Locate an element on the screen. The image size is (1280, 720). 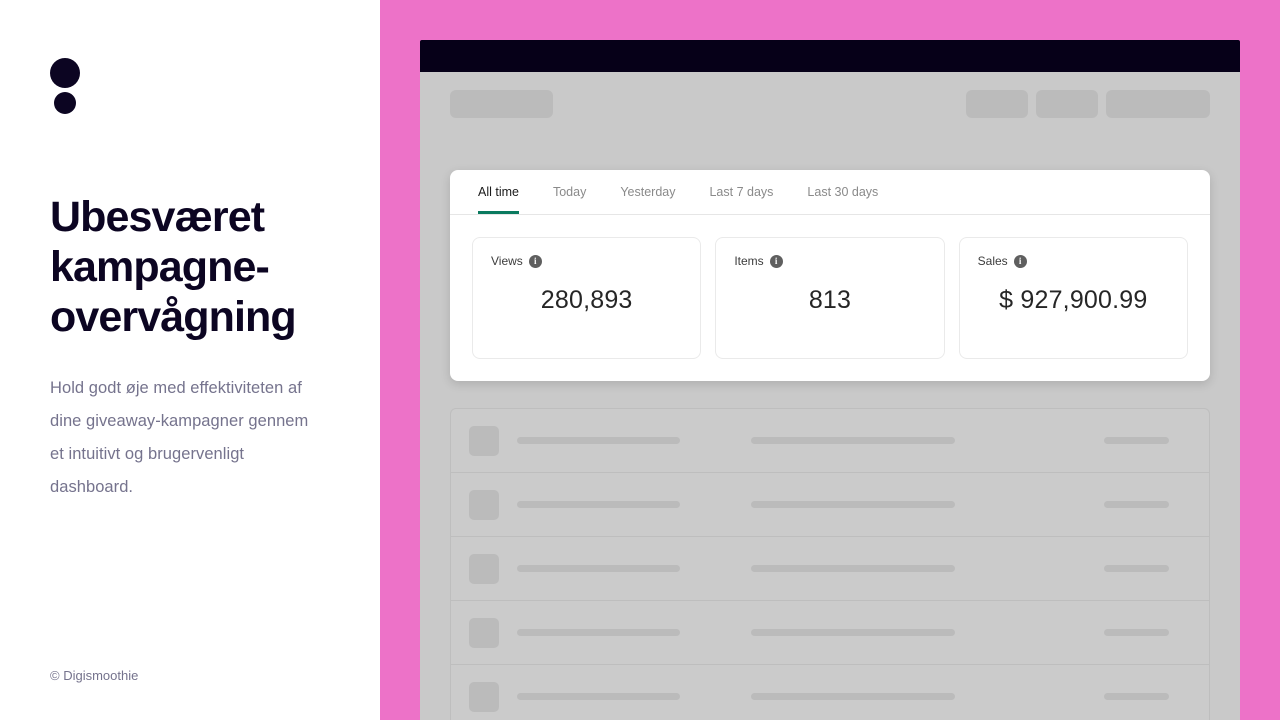
two-dots-logo-icon is located at coordinates (67, 89).